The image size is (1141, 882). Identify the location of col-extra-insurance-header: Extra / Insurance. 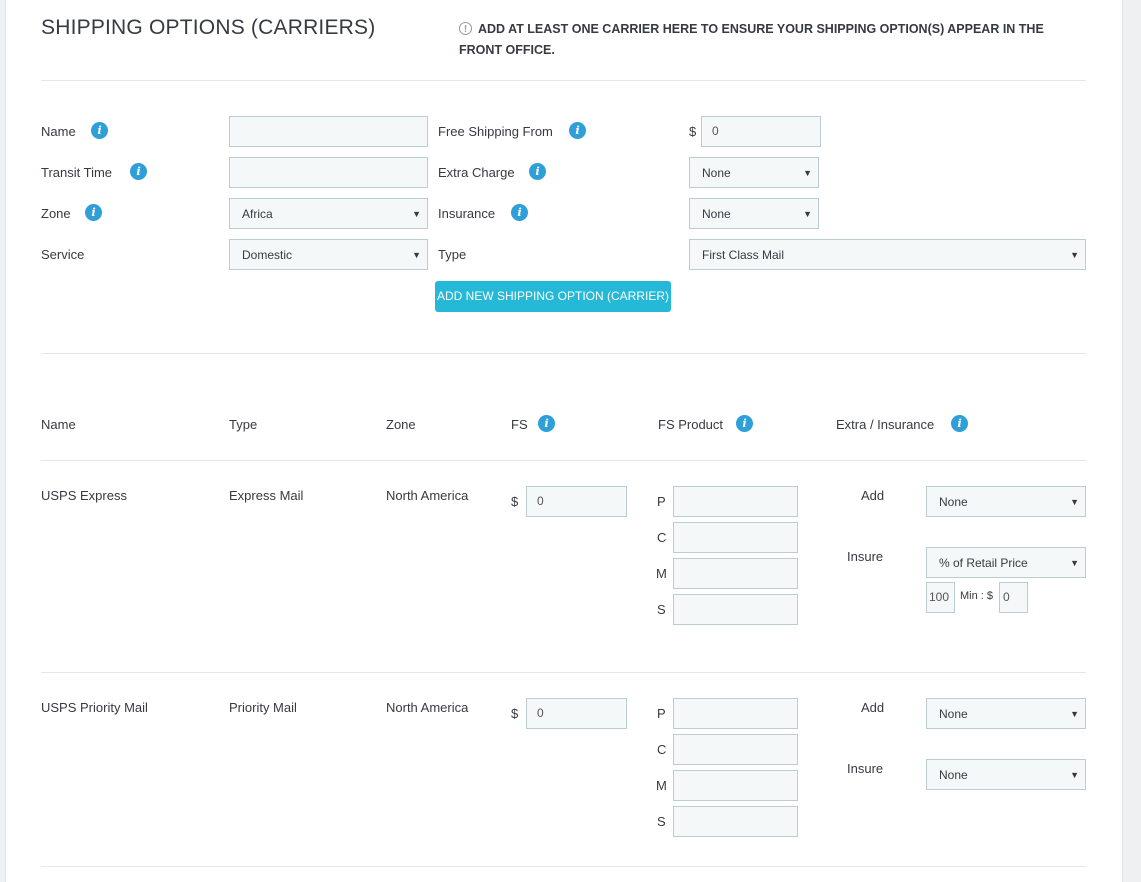
(885, 424).